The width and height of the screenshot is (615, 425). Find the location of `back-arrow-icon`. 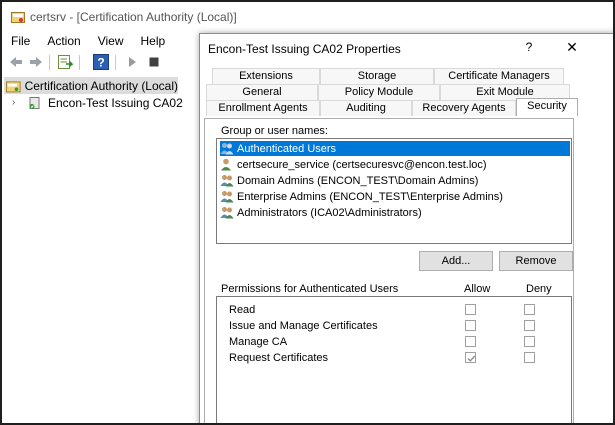

back-arrow-icon is located at coordinates (16, 62).